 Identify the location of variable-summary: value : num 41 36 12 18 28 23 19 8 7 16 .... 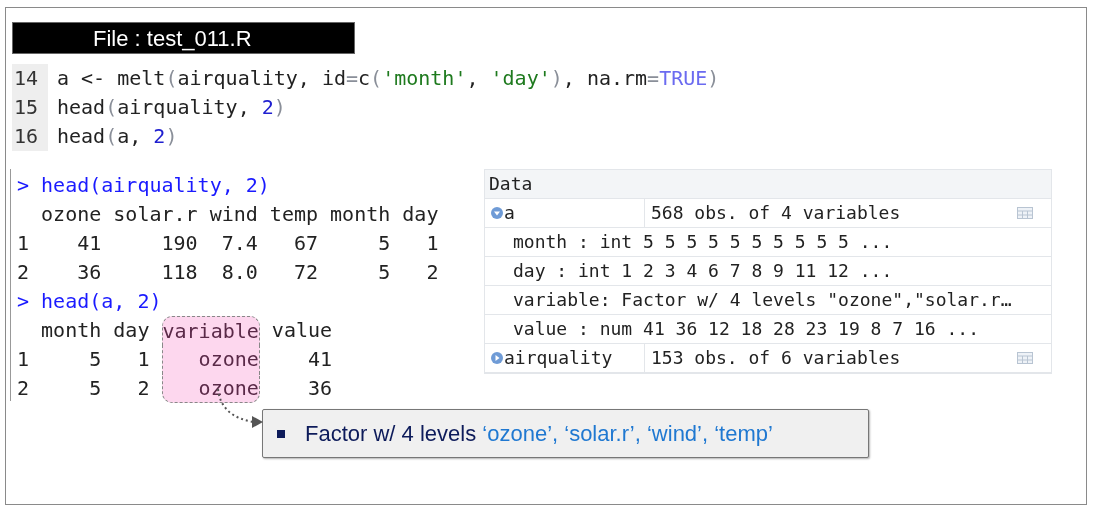
(746, 328).